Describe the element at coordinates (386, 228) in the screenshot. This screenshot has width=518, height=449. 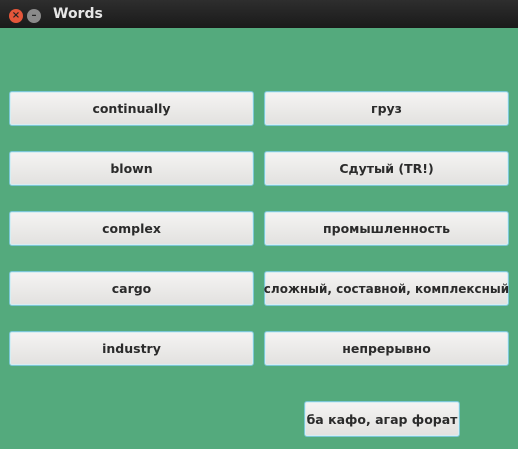
I see `translation-button-3: промышленность` at that location.